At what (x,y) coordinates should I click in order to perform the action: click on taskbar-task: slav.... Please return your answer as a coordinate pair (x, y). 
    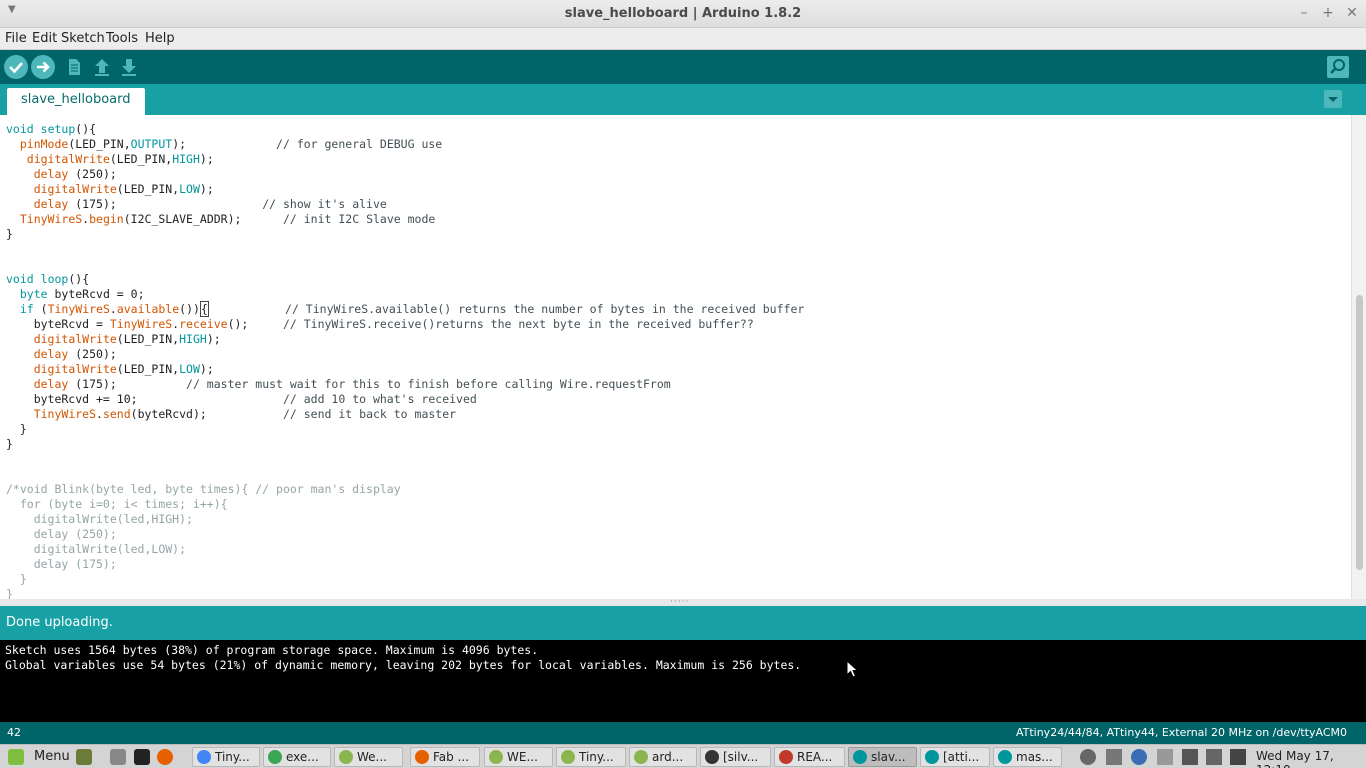
    Looking at the image, I should click on (882, 757).